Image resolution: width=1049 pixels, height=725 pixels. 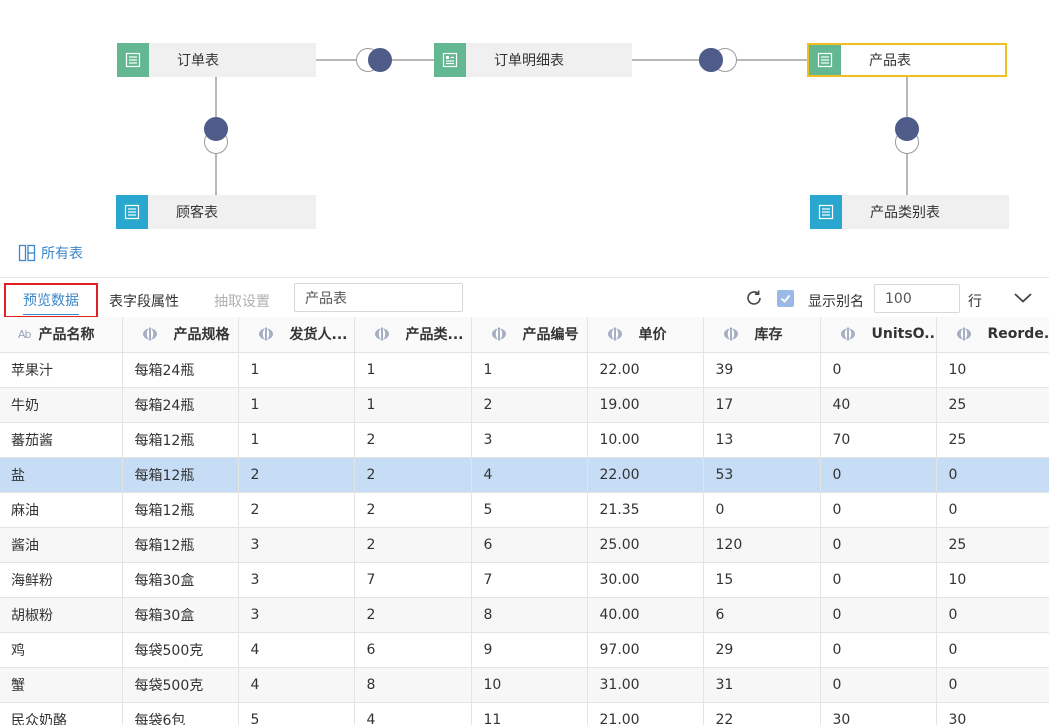 I want to click on table-cell: 3, so click(x=529, y=440).